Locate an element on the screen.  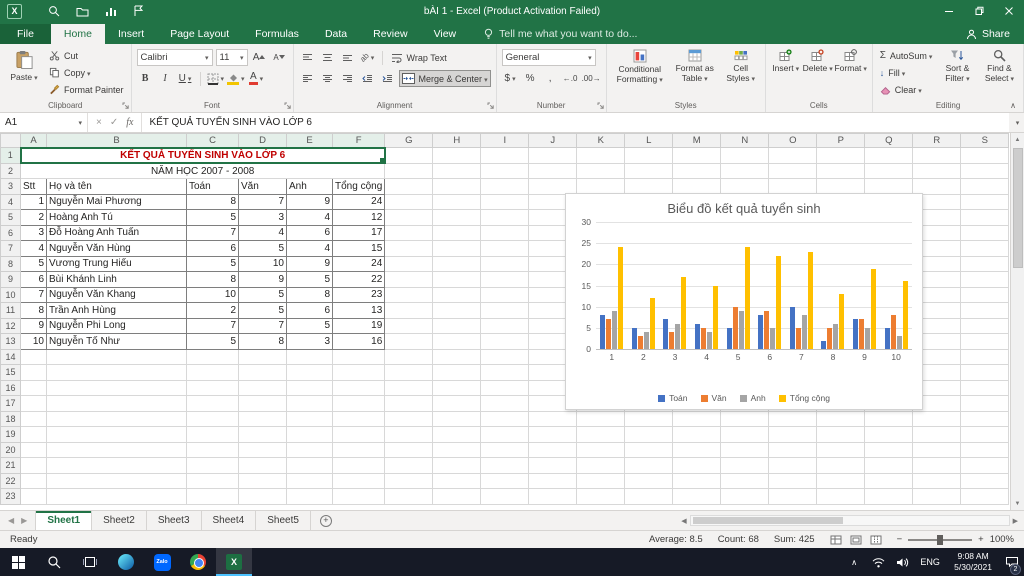
row-header-6: 6 is located at coordinates (10, 232).